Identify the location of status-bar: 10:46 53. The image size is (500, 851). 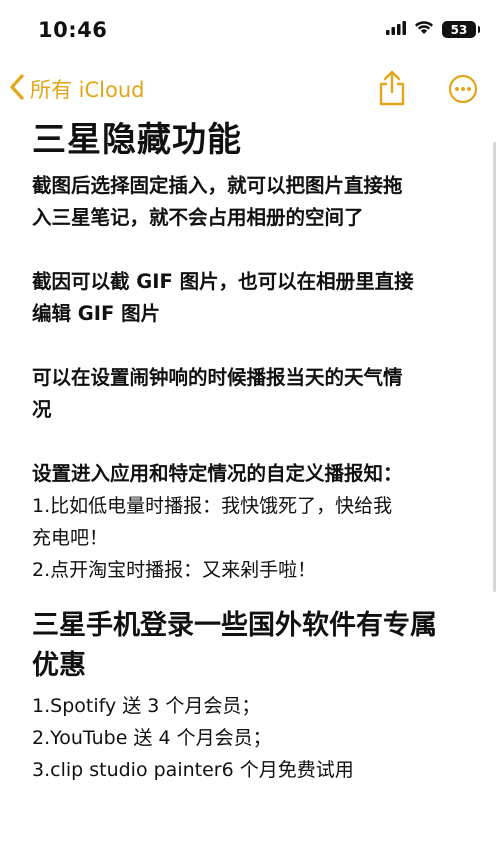
(250, 31).